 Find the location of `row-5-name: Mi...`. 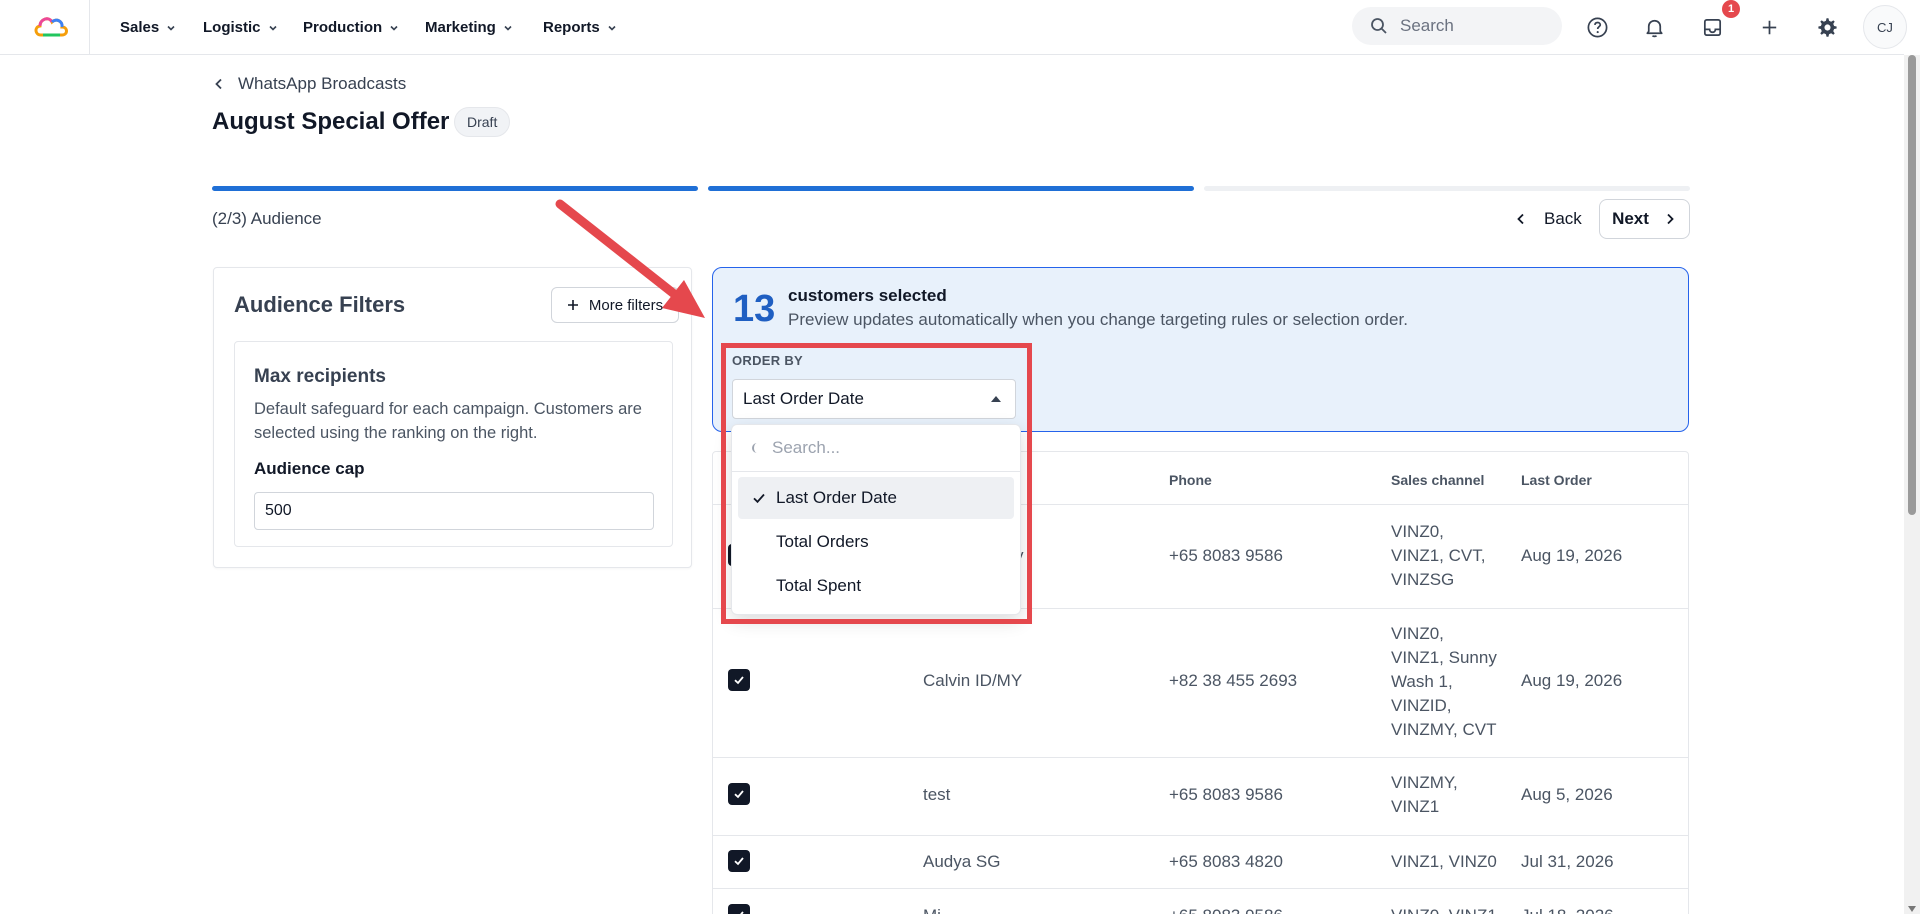

row-5-name: Mi... is located at coordinates (939, 909).